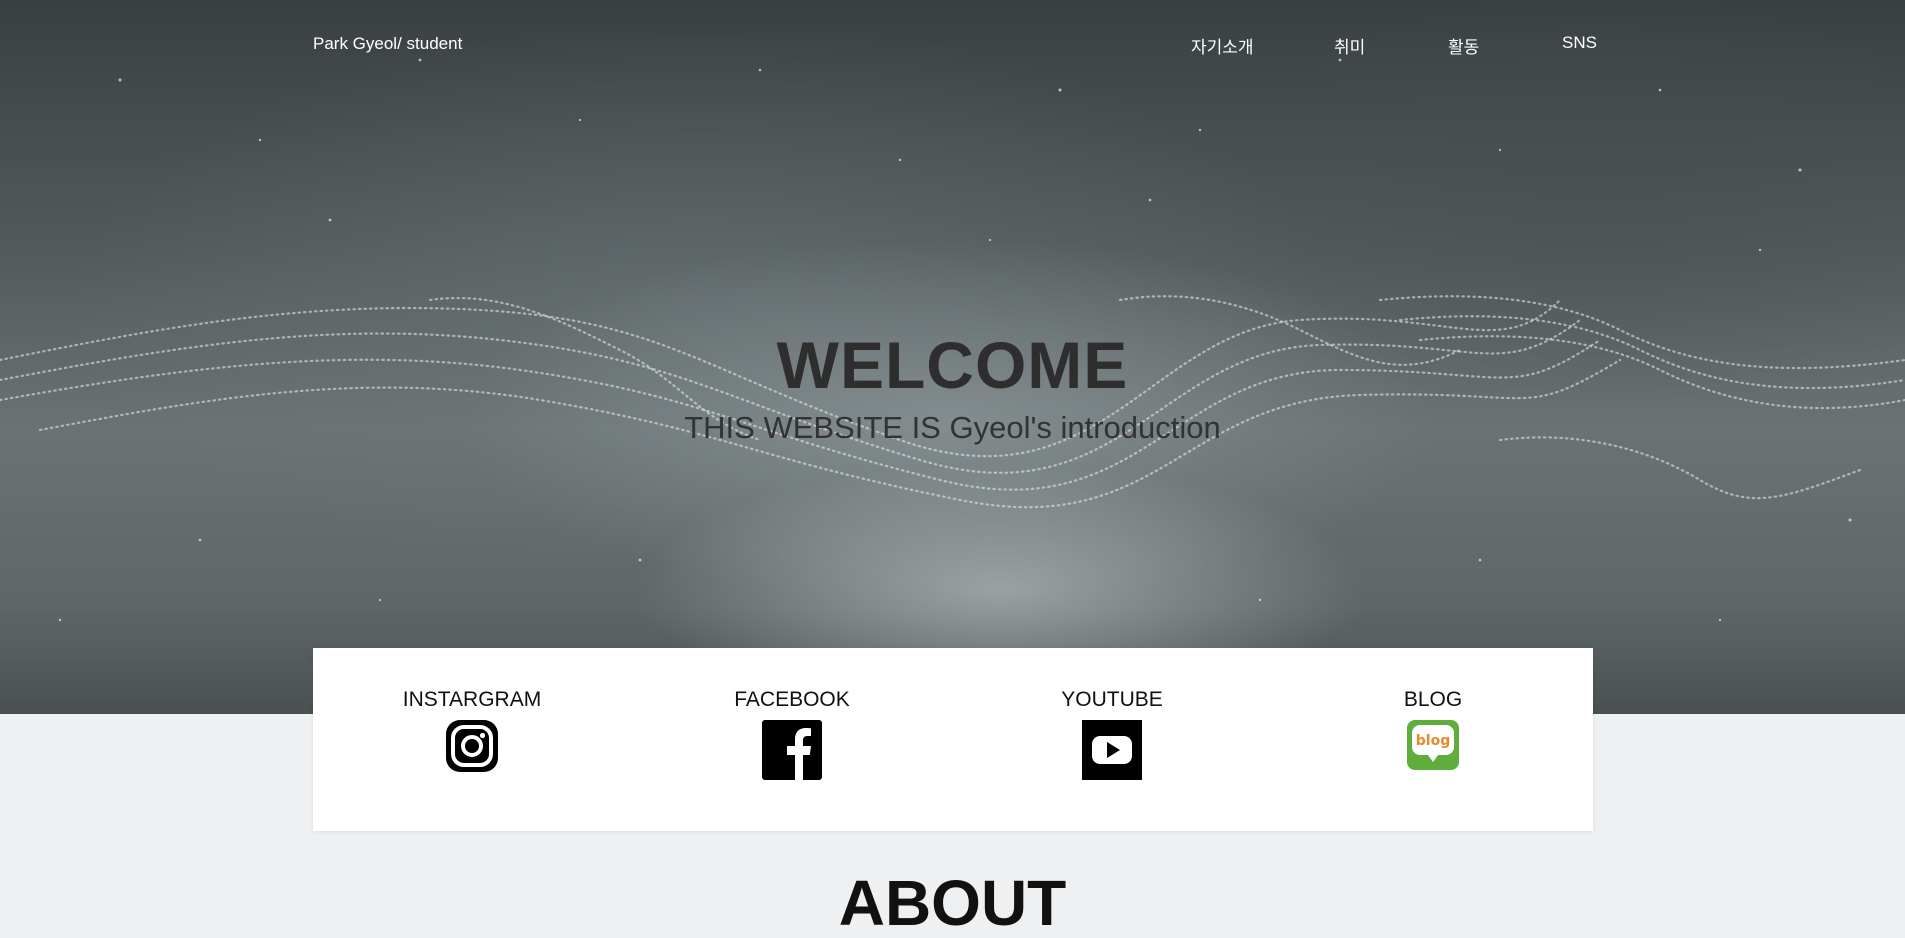 Image resolution: width=1905 pixels, height=938 pixels. Describe the element at coordinates (1433, 741) in the screenshot. I see `svg-text: blog` at that location.